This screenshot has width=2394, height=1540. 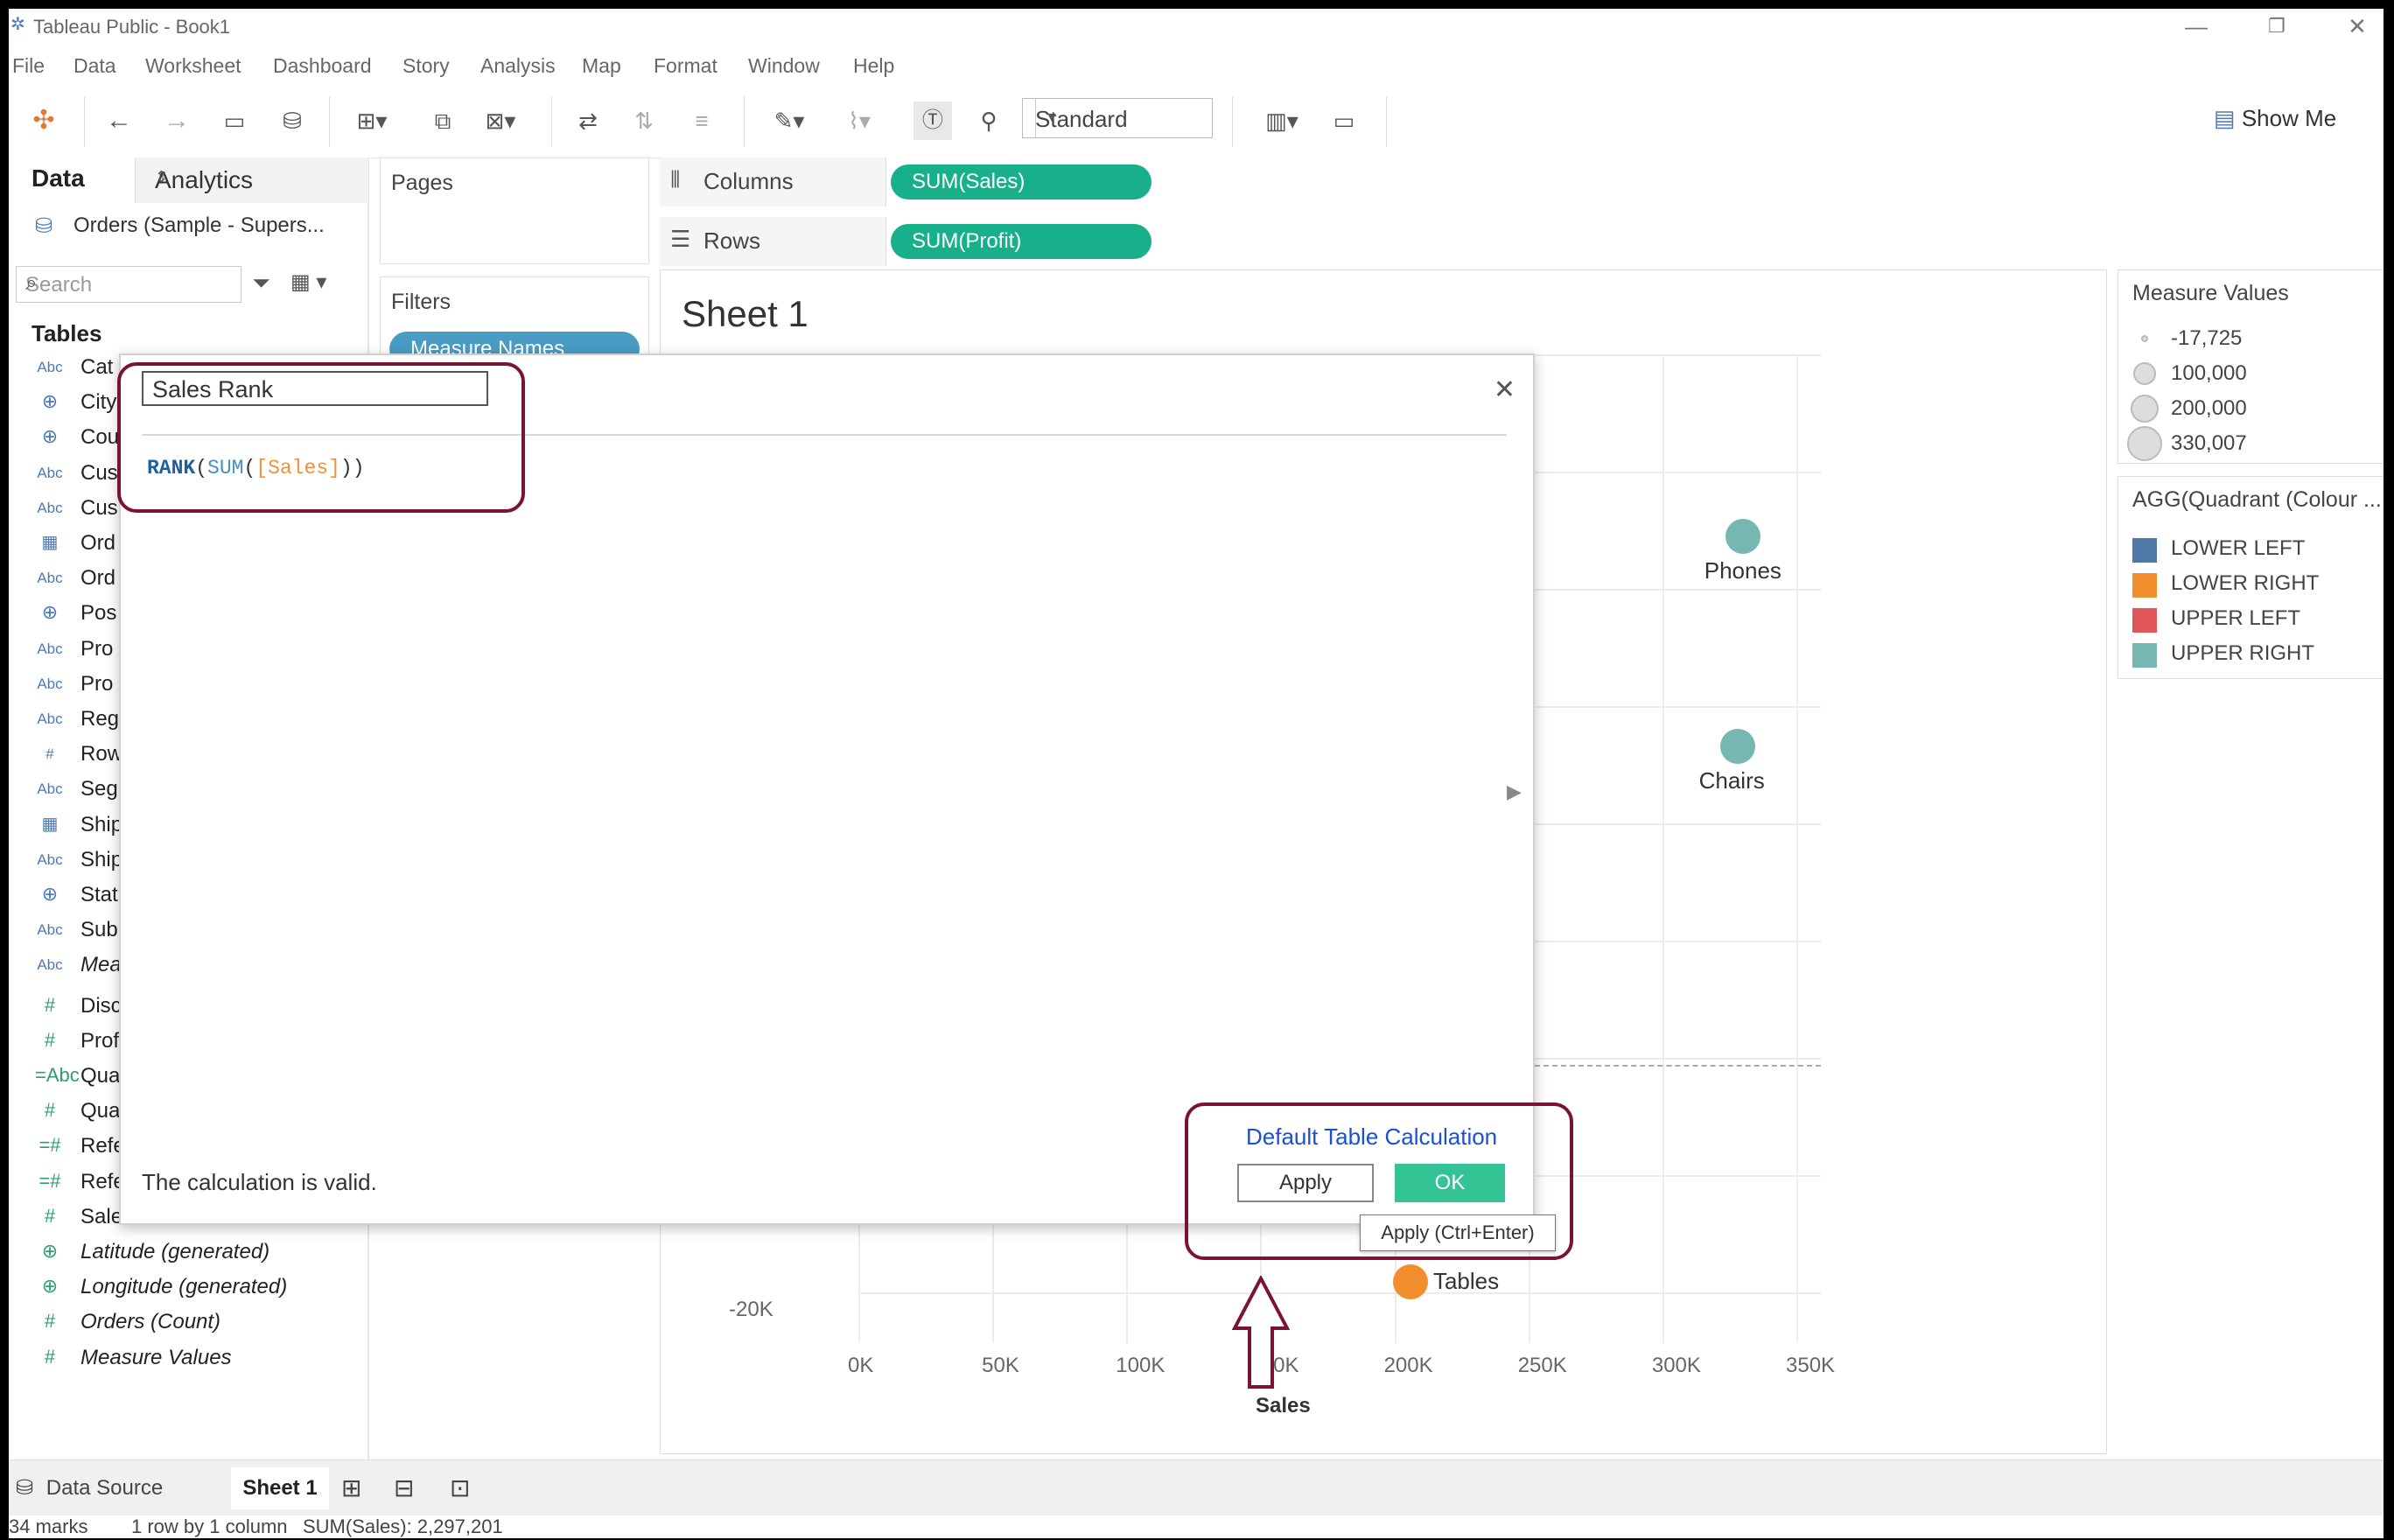 What do you see at coordinates (1196, 1488) in the screenshot?
I see `sheet-tabs-bar: ⛁ Data Source Sheet 1 ⊞ ⊟ ⊡` at bounding box center [1196, 1488].